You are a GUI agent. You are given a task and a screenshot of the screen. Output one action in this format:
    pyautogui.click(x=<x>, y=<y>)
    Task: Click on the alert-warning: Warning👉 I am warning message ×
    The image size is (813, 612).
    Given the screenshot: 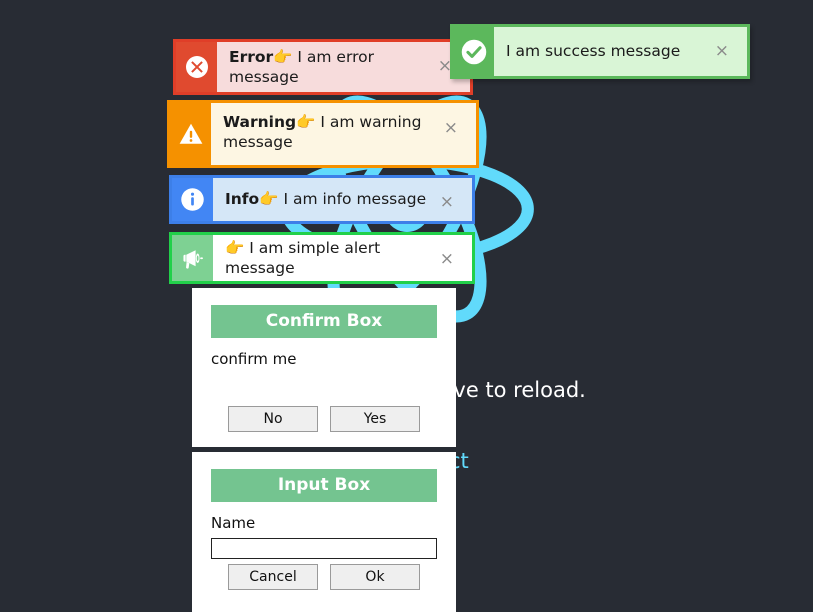 What is the action you would take?
    pyautogui.click(x=323, y=134)
    